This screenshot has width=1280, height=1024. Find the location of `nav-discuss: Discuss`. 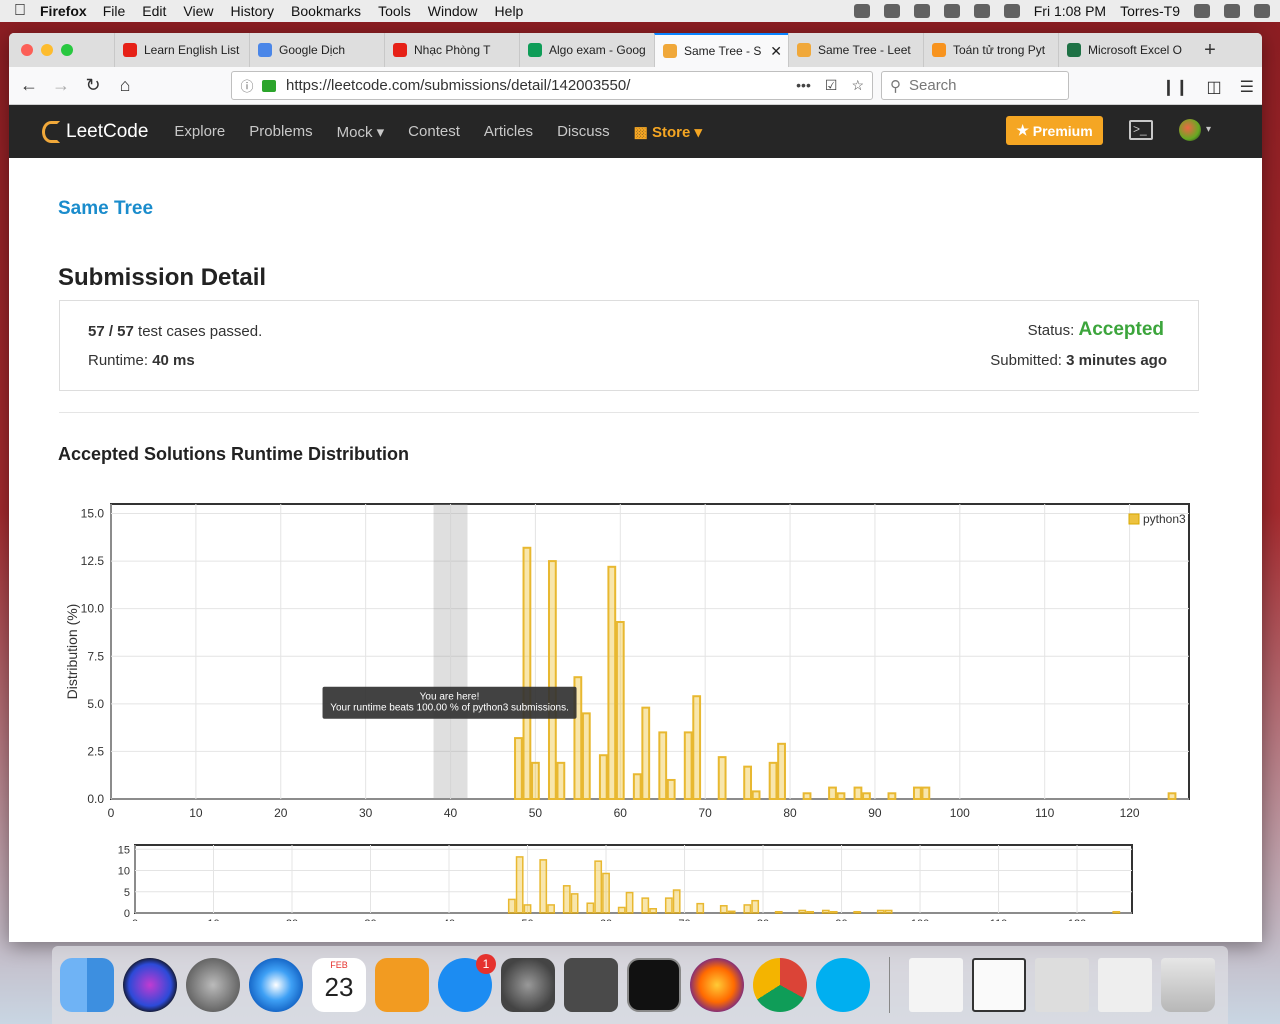

nav-discuss: Discuss is located at coordinates (583, 132).